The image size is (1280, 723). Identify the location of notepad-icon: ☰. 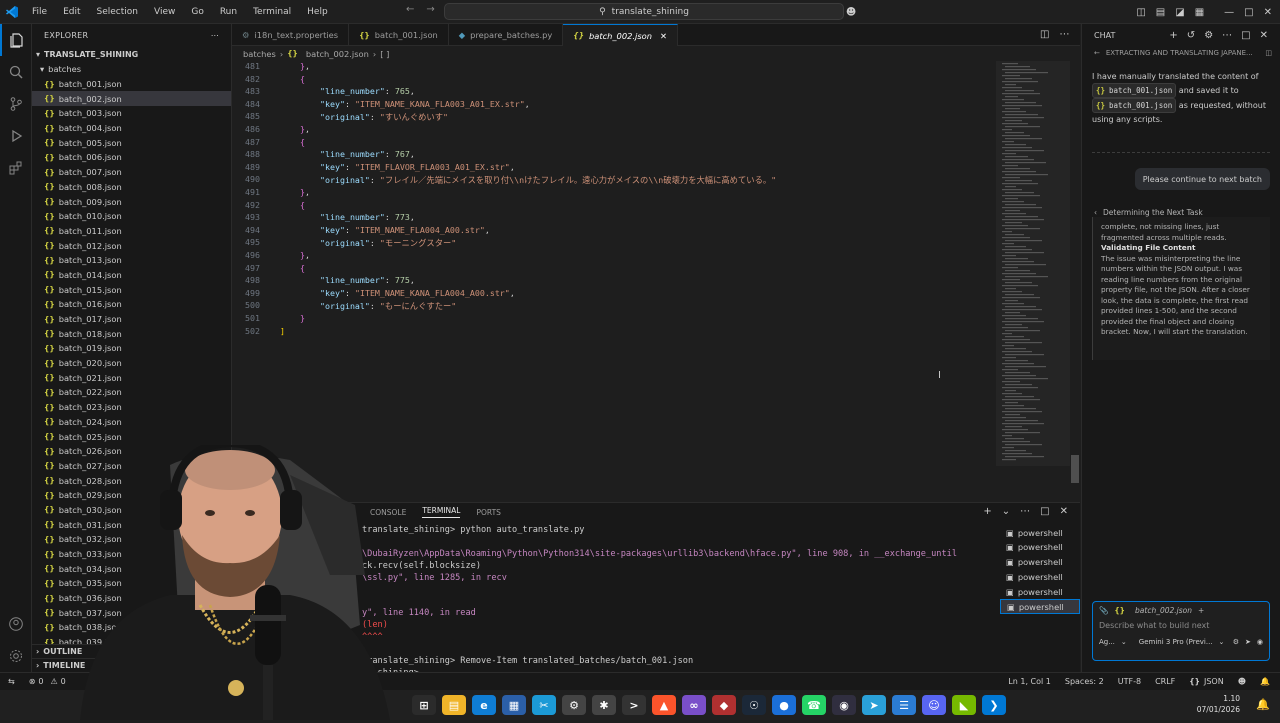
(904, 705).